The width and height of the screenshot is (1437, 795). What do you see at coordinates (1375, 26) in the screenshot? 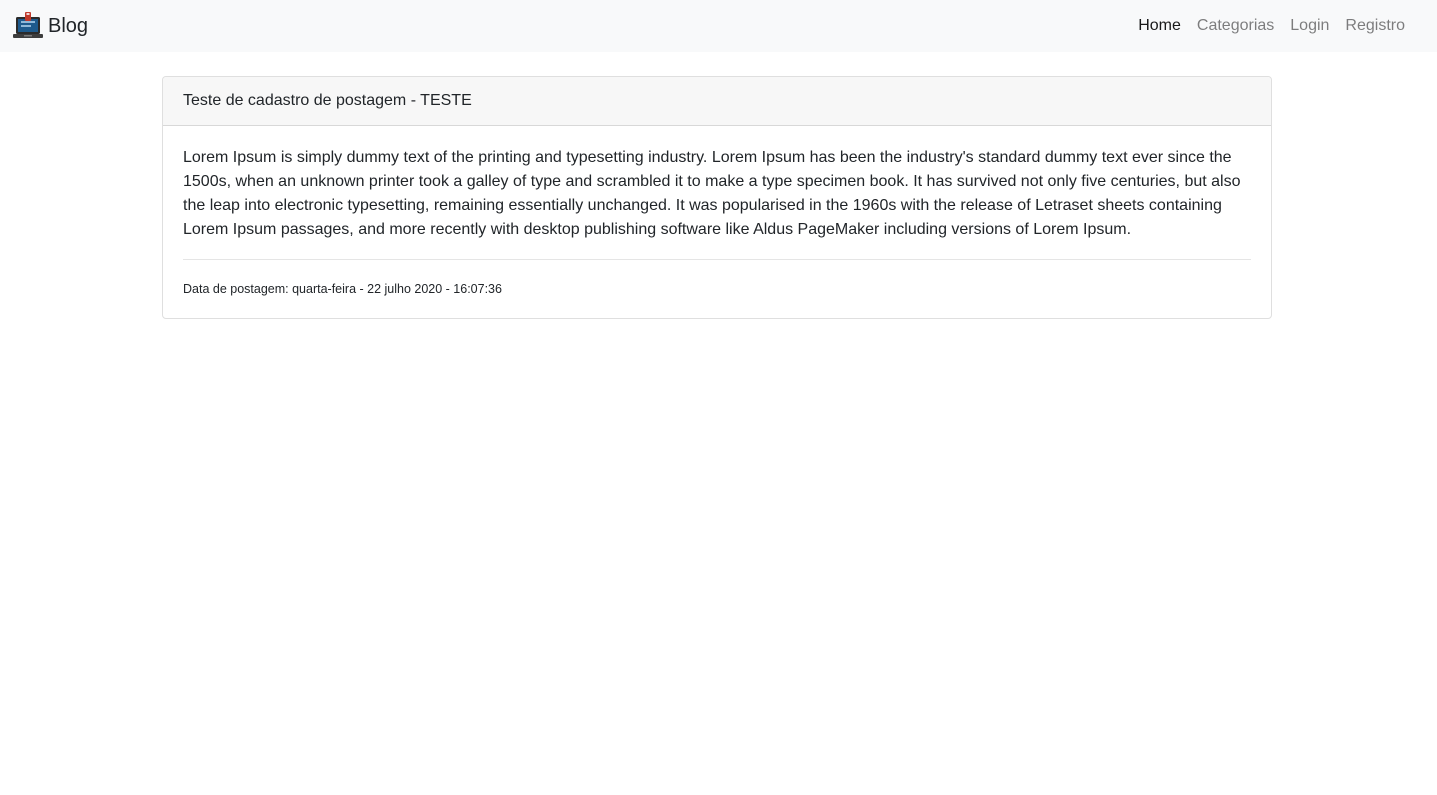
I see `nav-link-registro: Registro` at bounding box center [1375, 26].